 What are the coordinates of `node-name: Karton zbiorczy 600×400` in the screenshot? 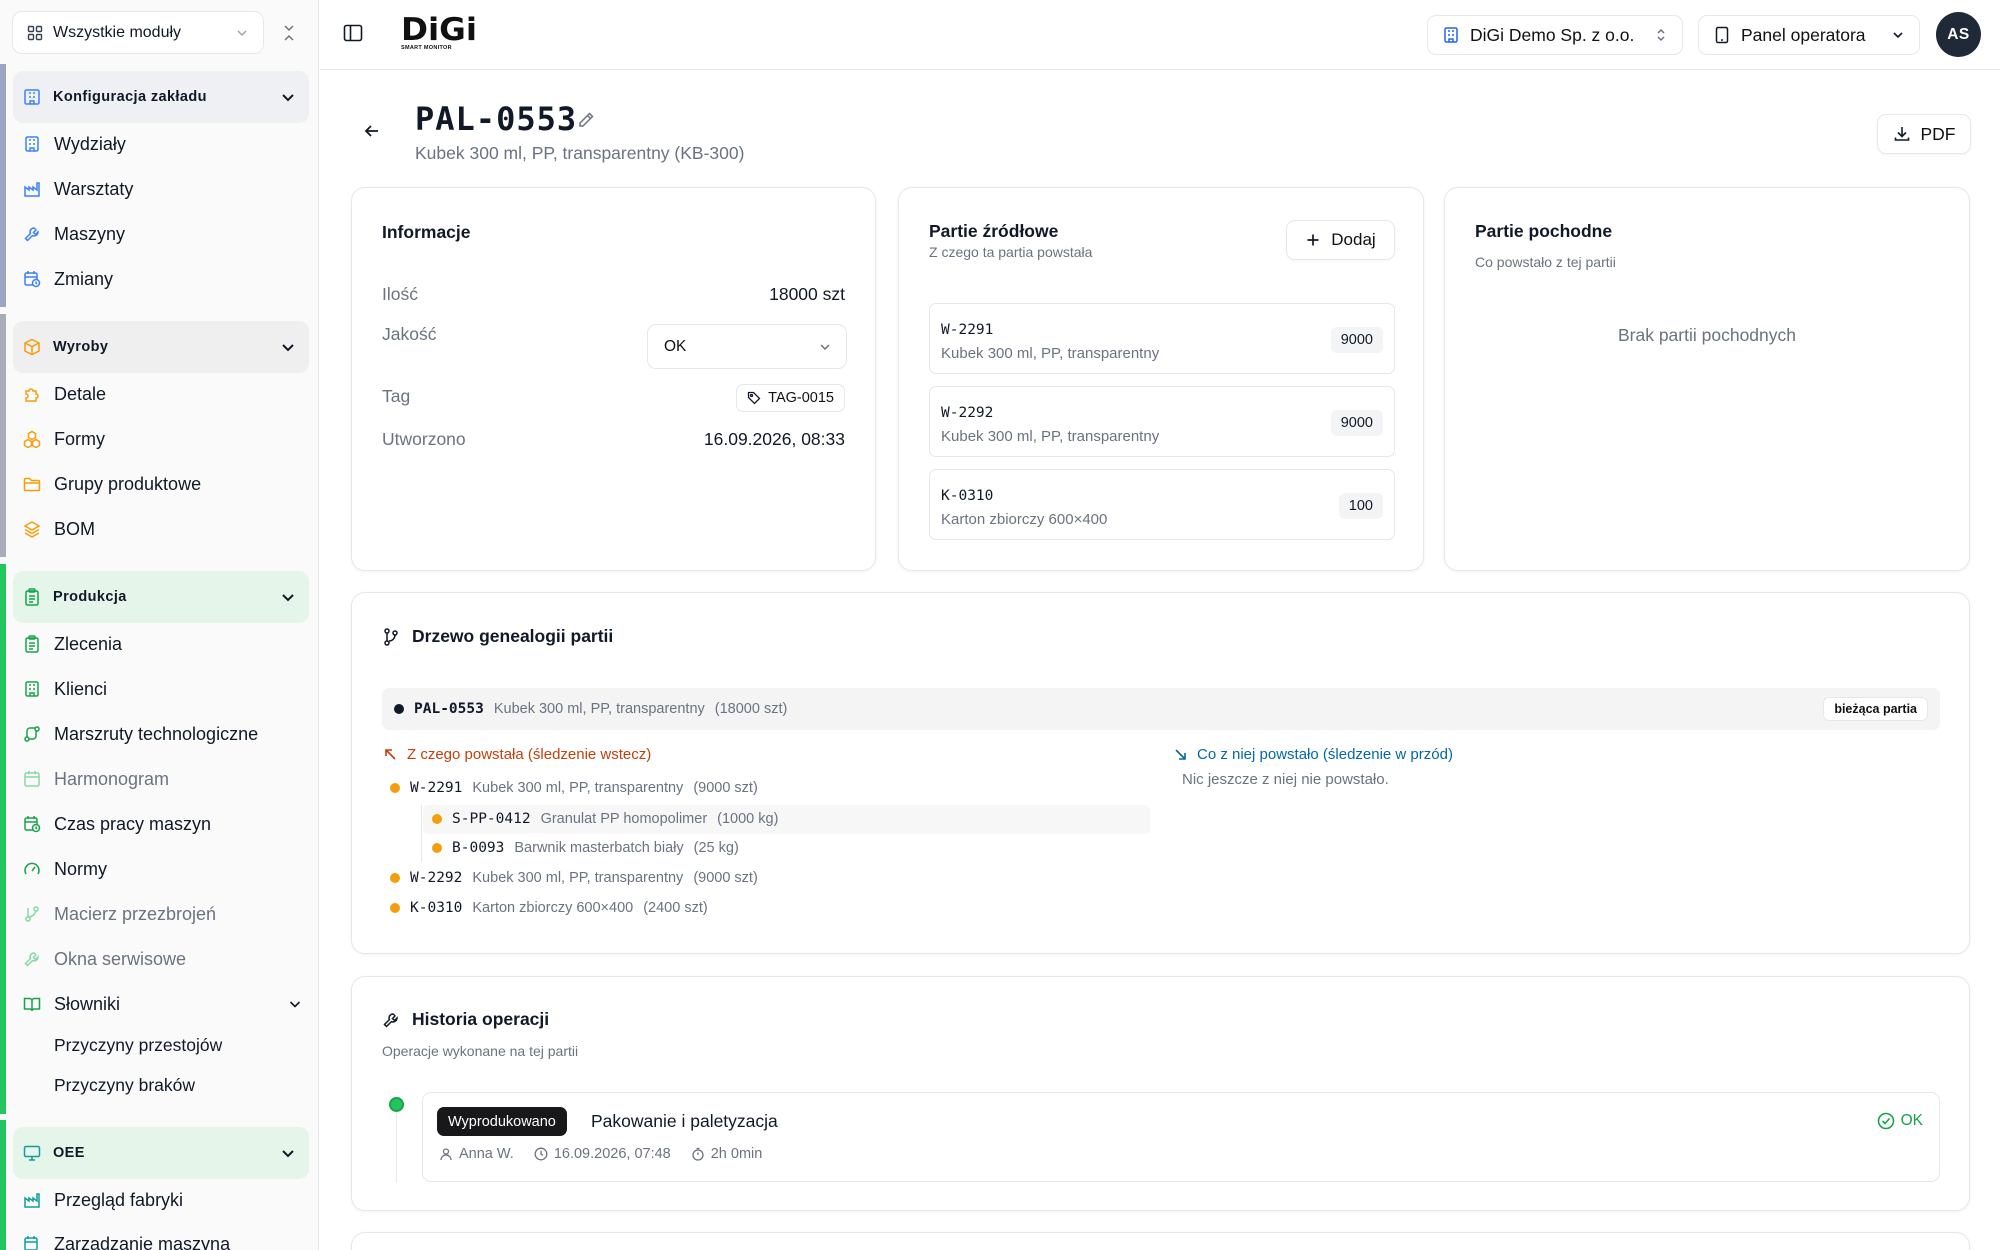 It's located at (553, 908).